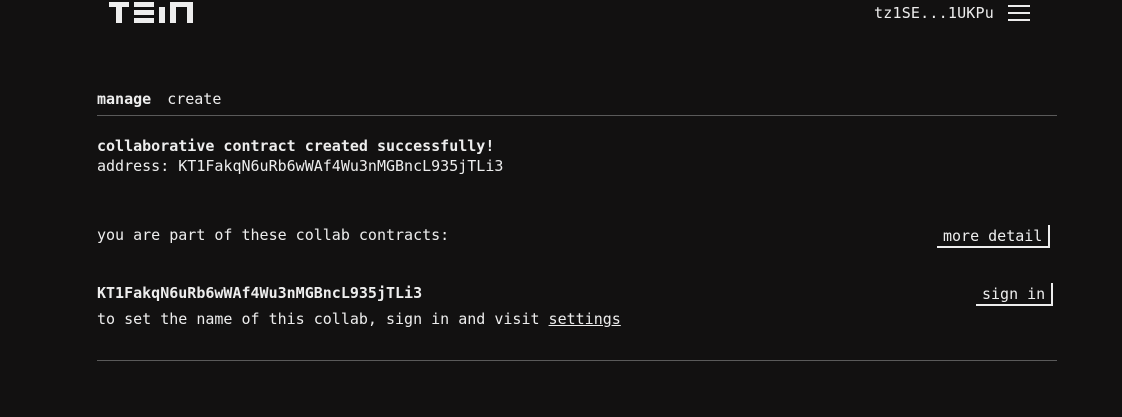 Image resolution: width=1122 pixels, height=417 pixels. I want to click on tab-create: create, so click(194, 99).